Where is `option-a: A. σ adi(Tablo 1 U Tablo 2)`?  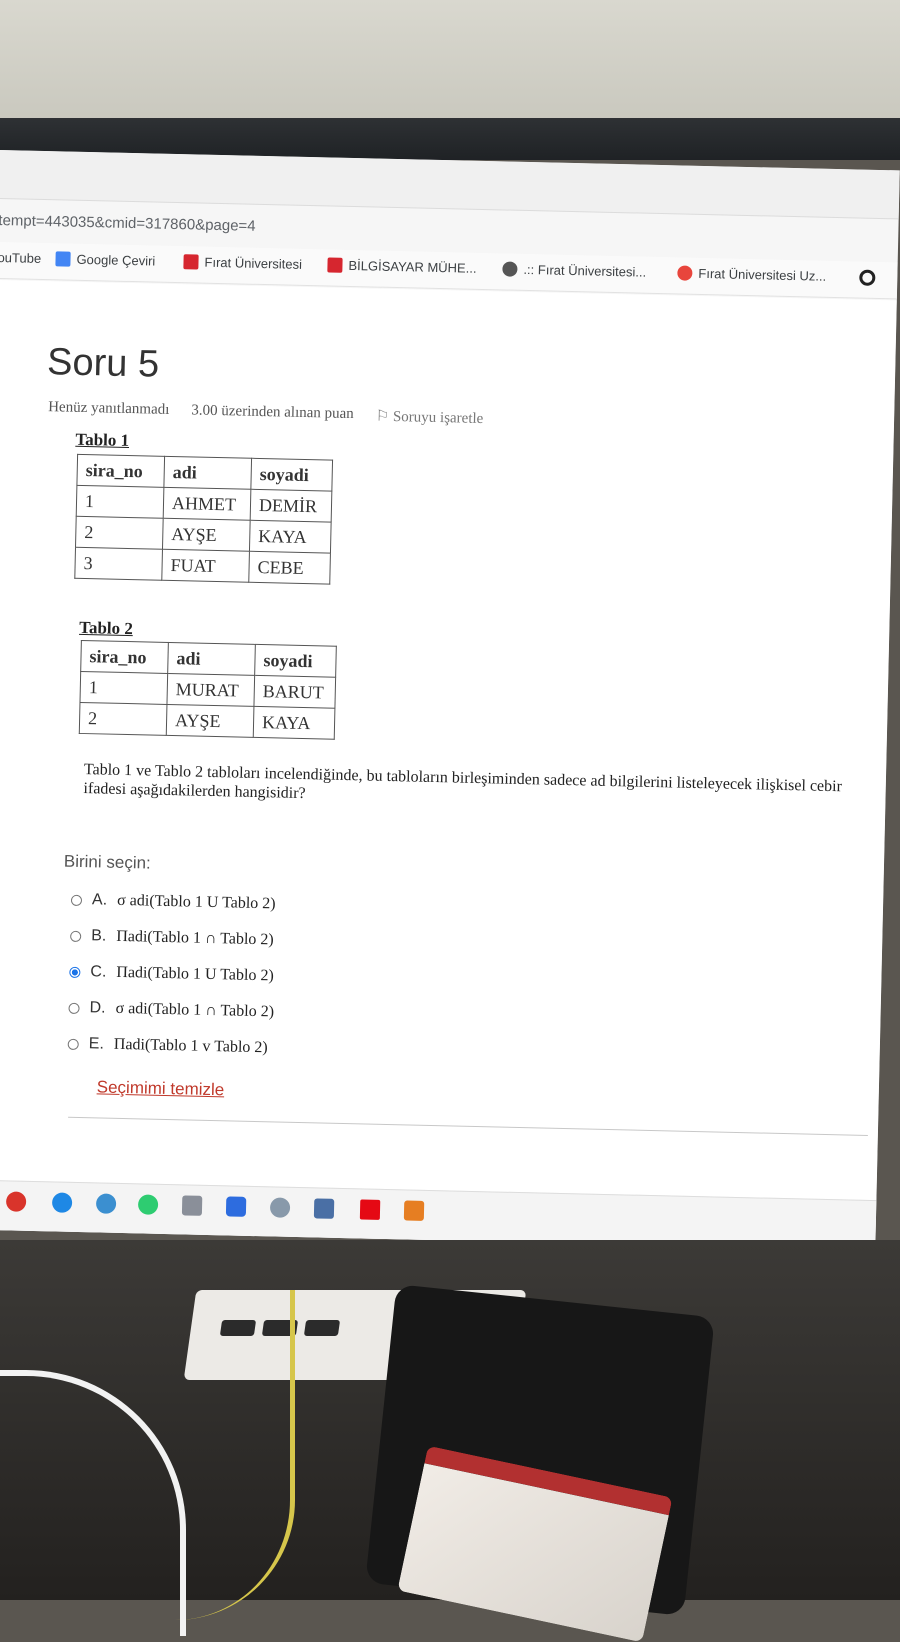 option-a: A. σ adi(Tablo 1 U Tablo 2) is located at coordinates (173, 902).